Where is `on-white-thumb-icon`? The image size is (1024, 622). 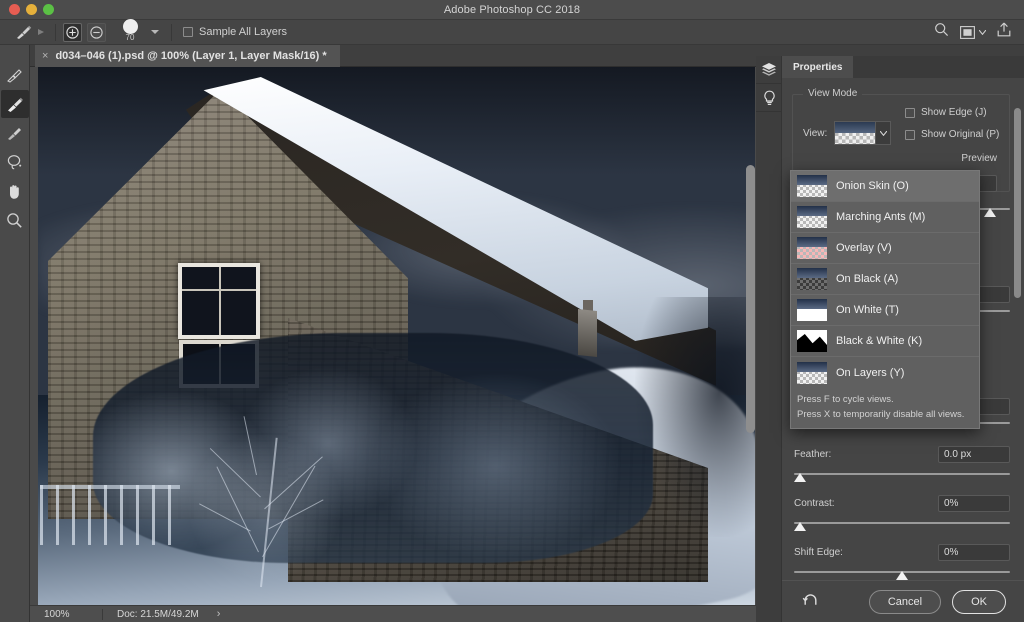 on-white-thumb-icon is located at coordinates (812, 310).